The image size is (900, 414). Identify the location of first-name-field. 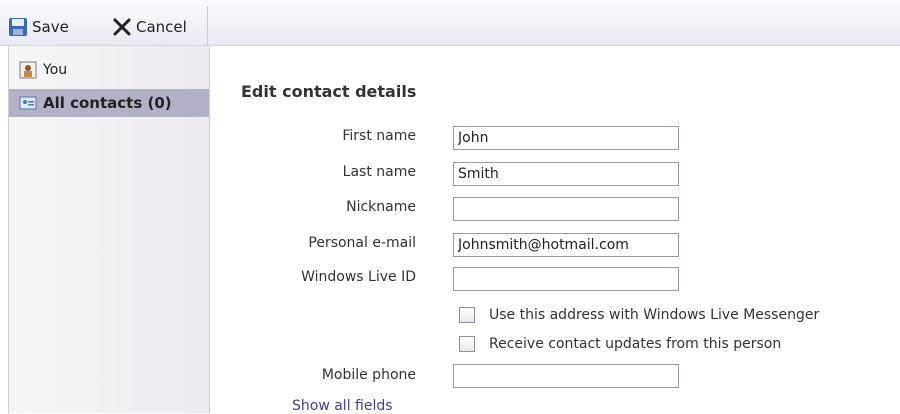
(566, 138).